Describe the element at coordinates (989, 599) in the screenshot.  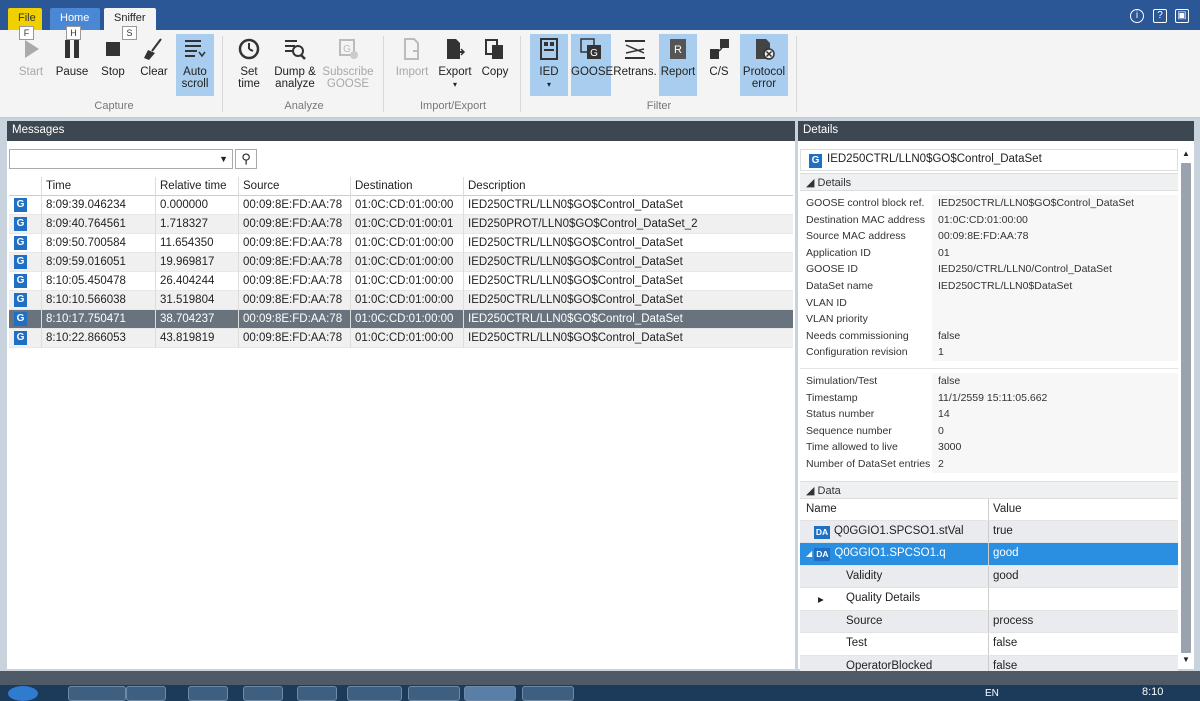
I see `data-row: ▸ Quality Details` at that location.